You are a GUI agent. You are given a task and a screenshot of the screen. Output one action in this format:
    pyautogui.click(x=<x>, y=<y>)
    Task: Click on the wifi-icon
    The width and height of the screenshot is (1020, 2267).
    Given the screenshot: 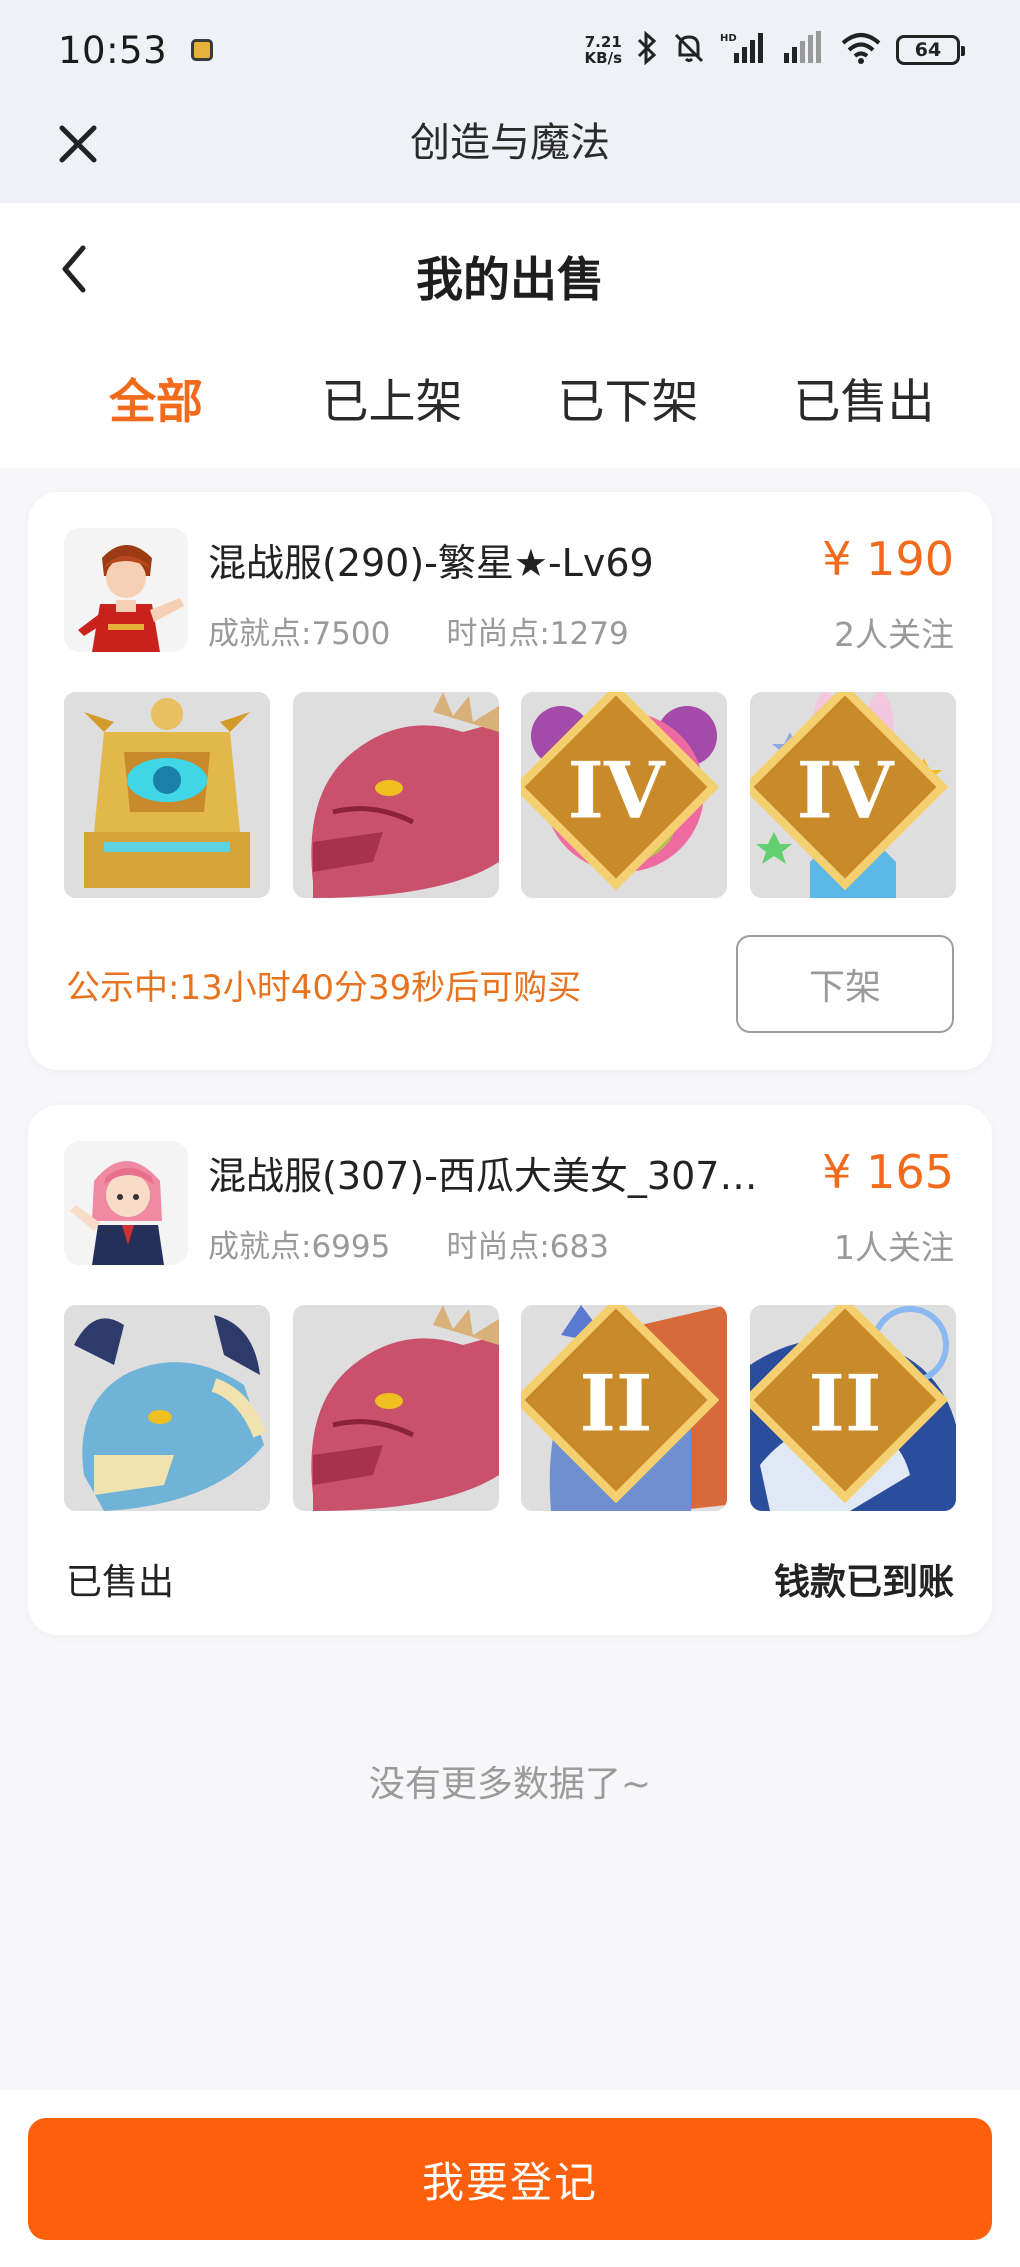 What is the action you would take?
    pyautogui.click(x=861, y=50)
    